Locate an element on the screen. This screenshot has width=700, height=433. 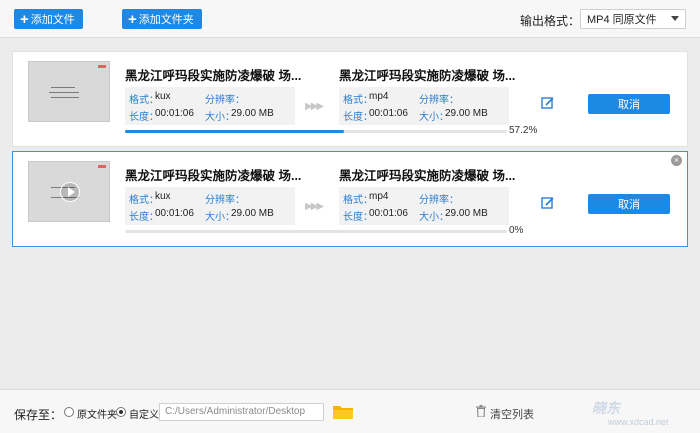
output-path-input: C:/Users/Administrator/Desktop is located at coordinates (241, 412).